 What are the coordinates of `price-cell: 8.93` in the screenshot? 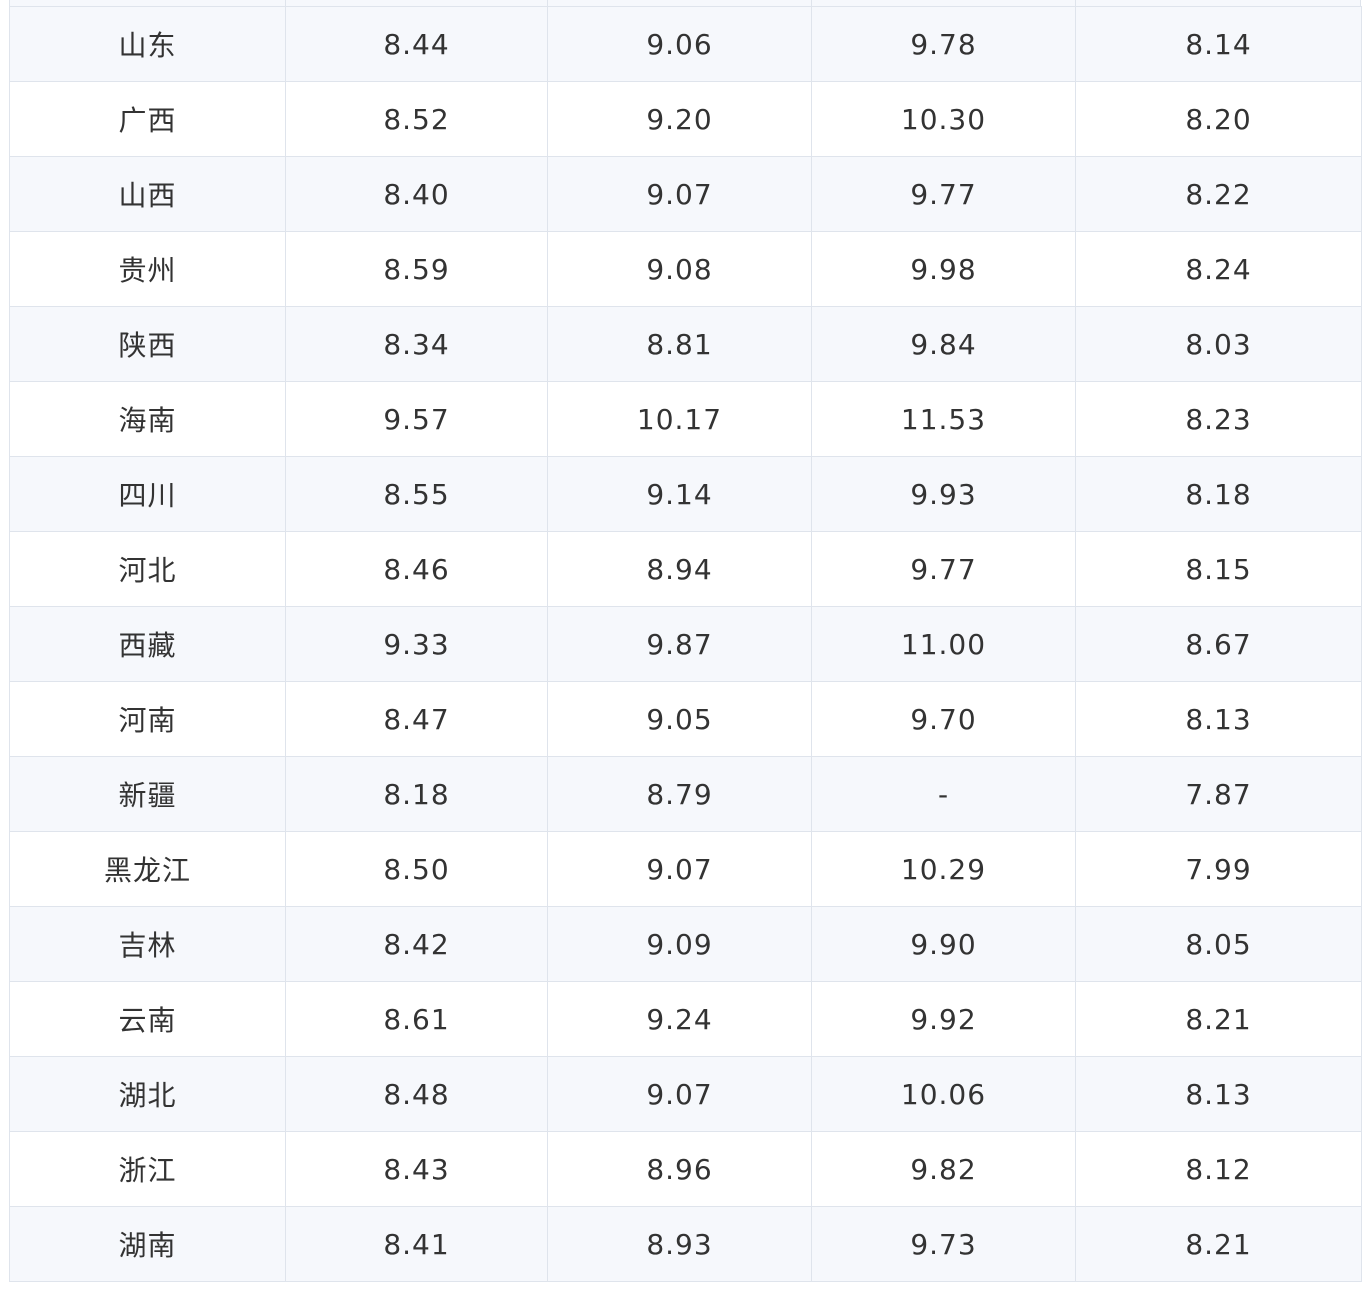 It's located at (679, 1244).